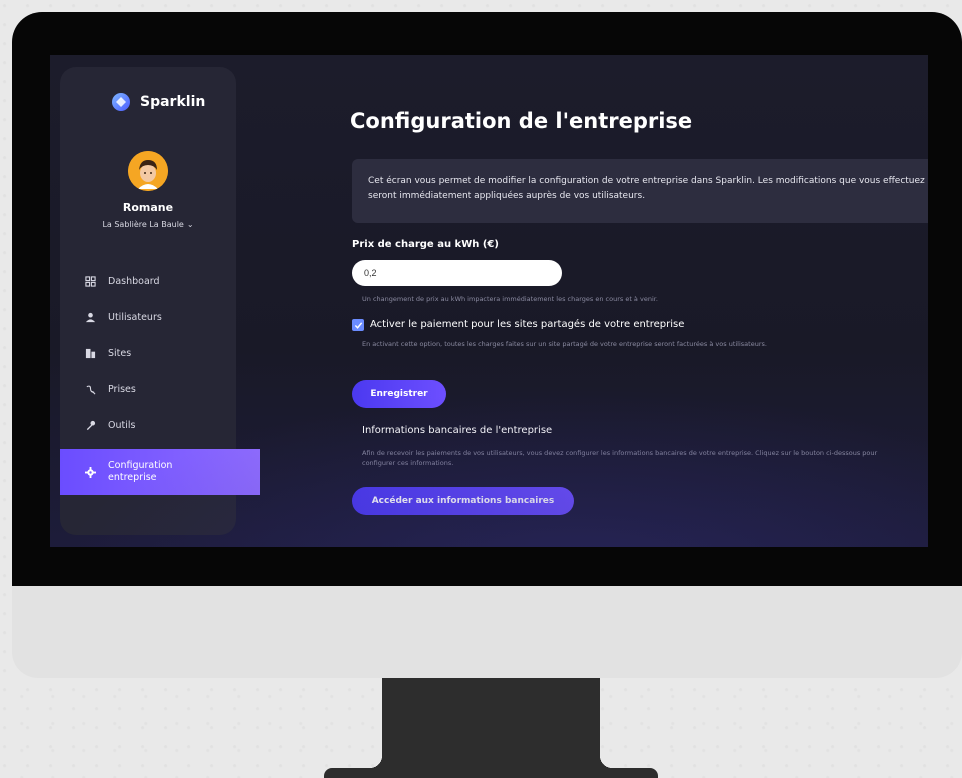 Image resolution: width=962 pixels, height=778 pixels. Describe the element at coordinates (491, 723) in the screenshot. I see `monitor-stand` at that location.